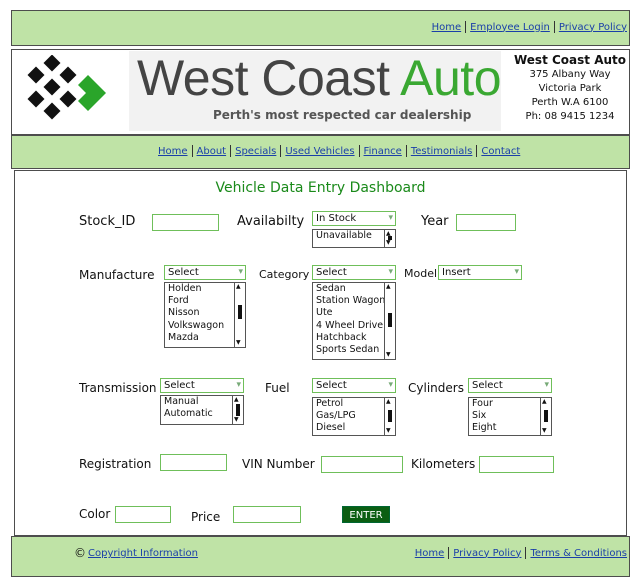 The width and height of the screenshot is (635, 579). Describe the element at coordinates (278, 464) in the screenshot. I see `vin-number-label: VIN Number` at that location.